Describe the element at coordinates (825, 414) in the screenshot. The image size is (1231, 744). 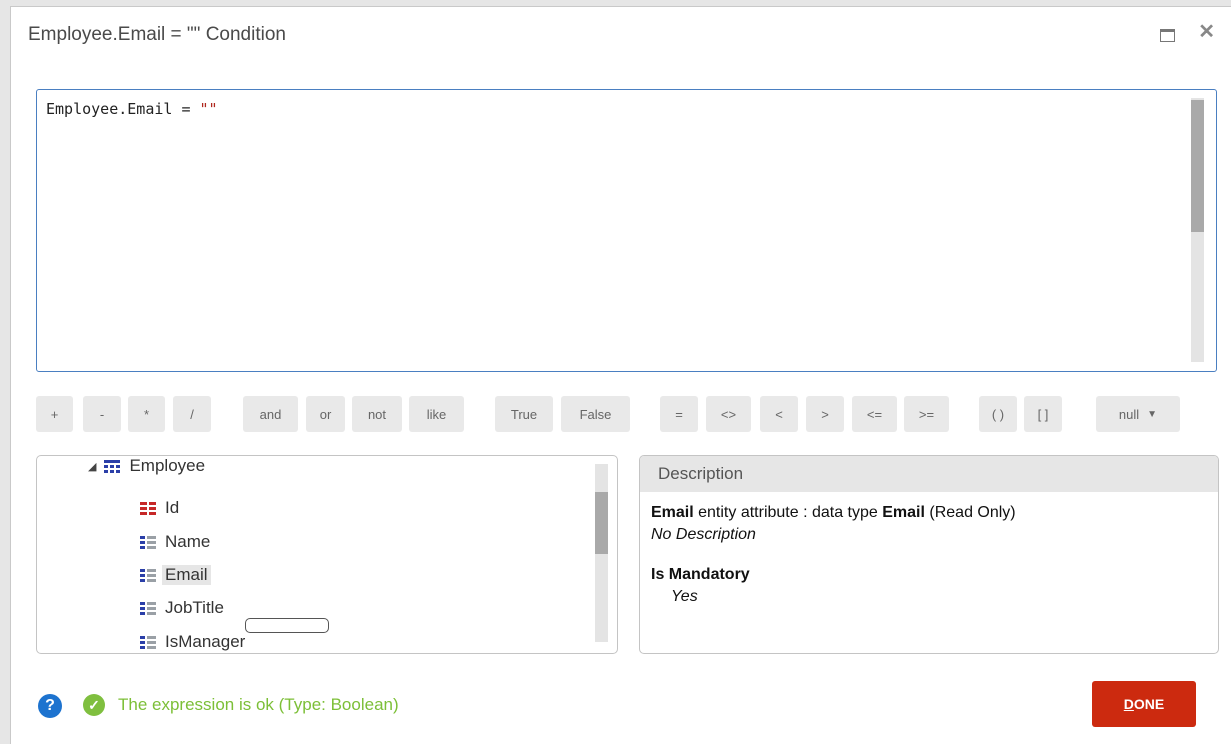
I see `op-greater: >` at that location.